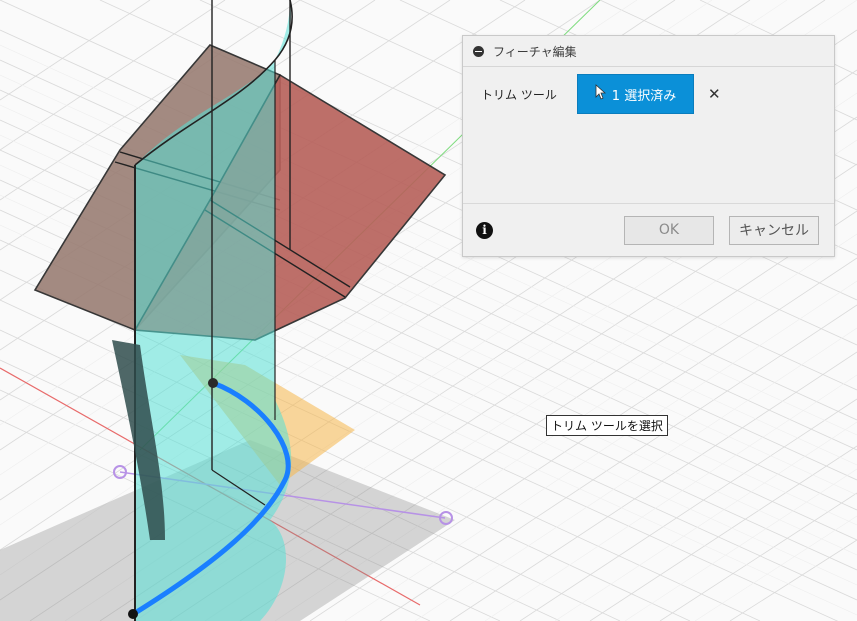  Describe the element at coordinates (478, 51) in the screenshot. I see `collapse-icon` at that location.